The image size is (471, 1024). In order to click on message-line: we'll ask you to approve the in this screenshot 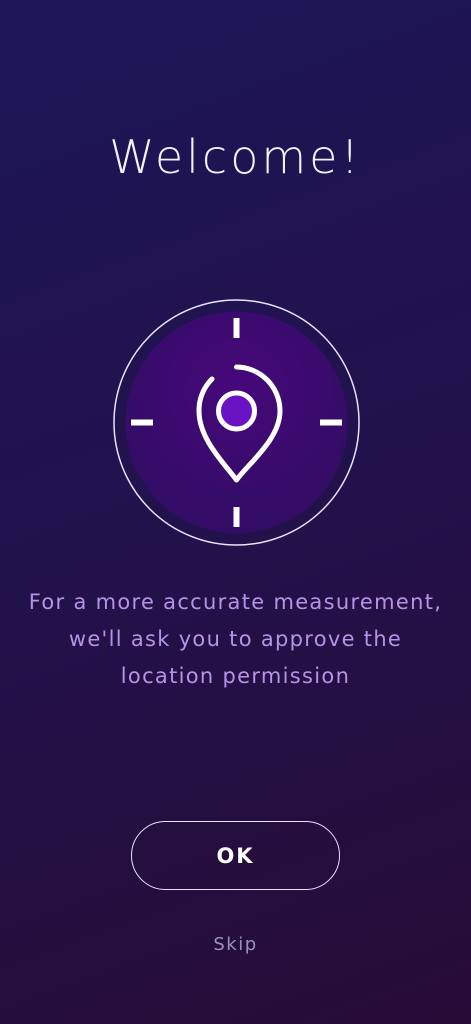, I will do `click(235, 639)`.